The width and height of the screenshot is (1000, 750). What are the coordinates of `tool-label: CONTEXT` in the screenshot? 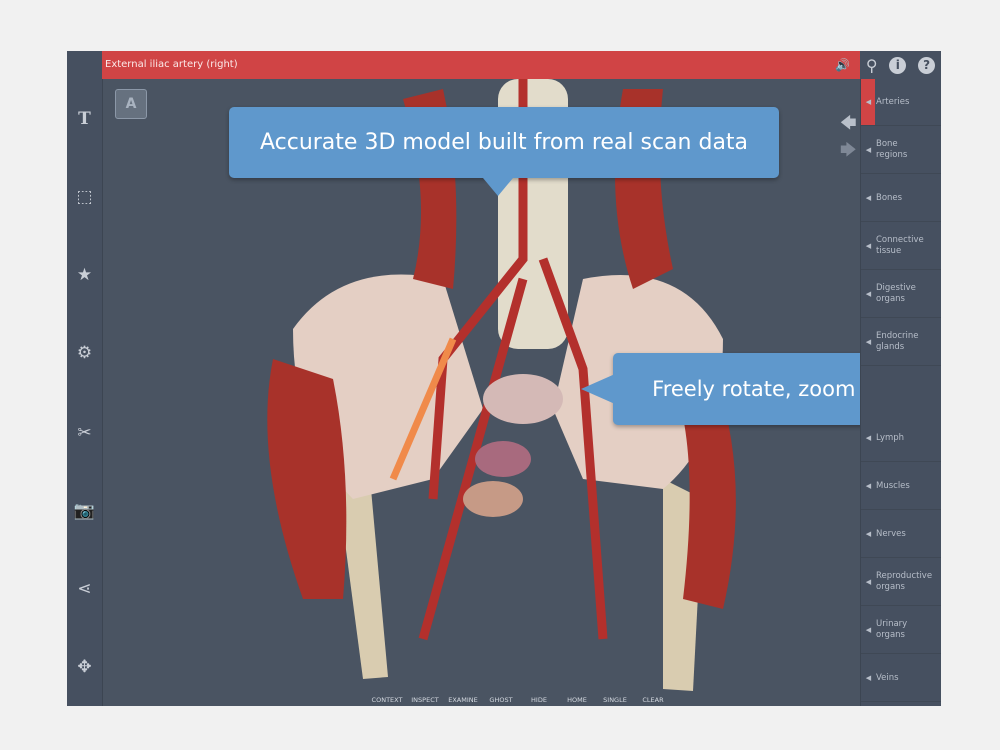 It's located at (387, 700).